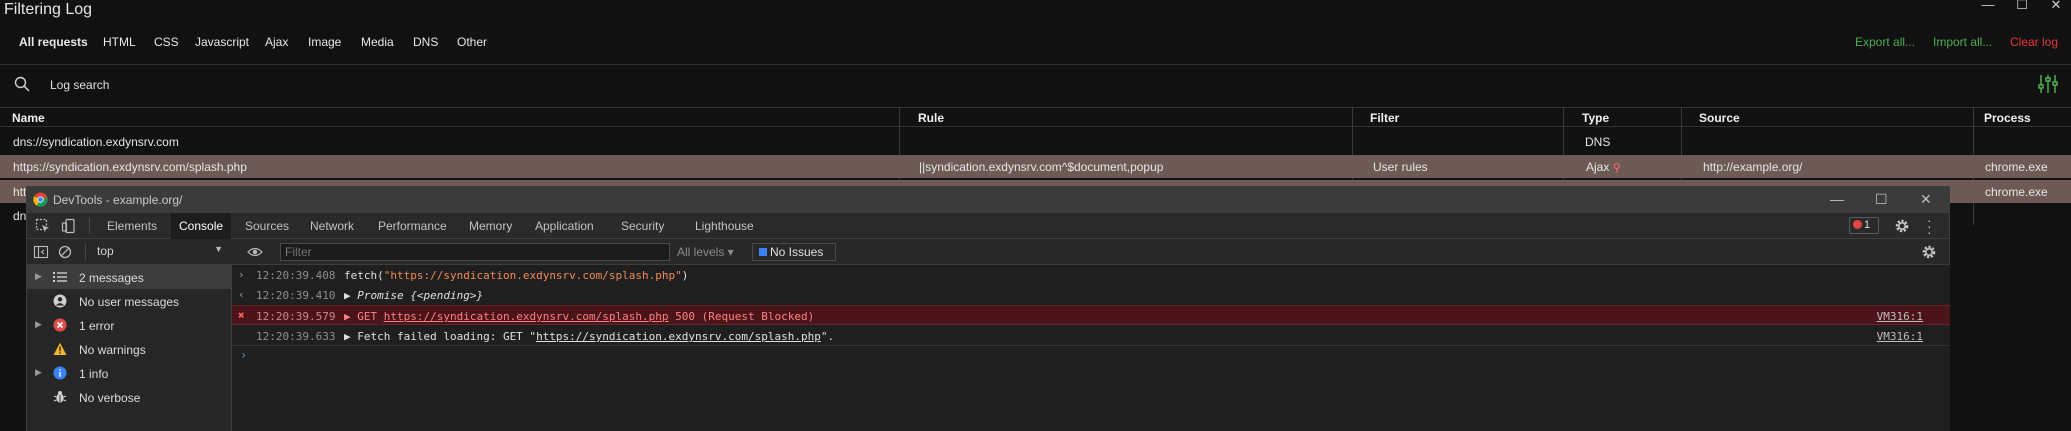  What do you see at coordinates (1902, 226) in the screenshot?
I see `settings-gear-icon` at bounding box center [1902, 226].